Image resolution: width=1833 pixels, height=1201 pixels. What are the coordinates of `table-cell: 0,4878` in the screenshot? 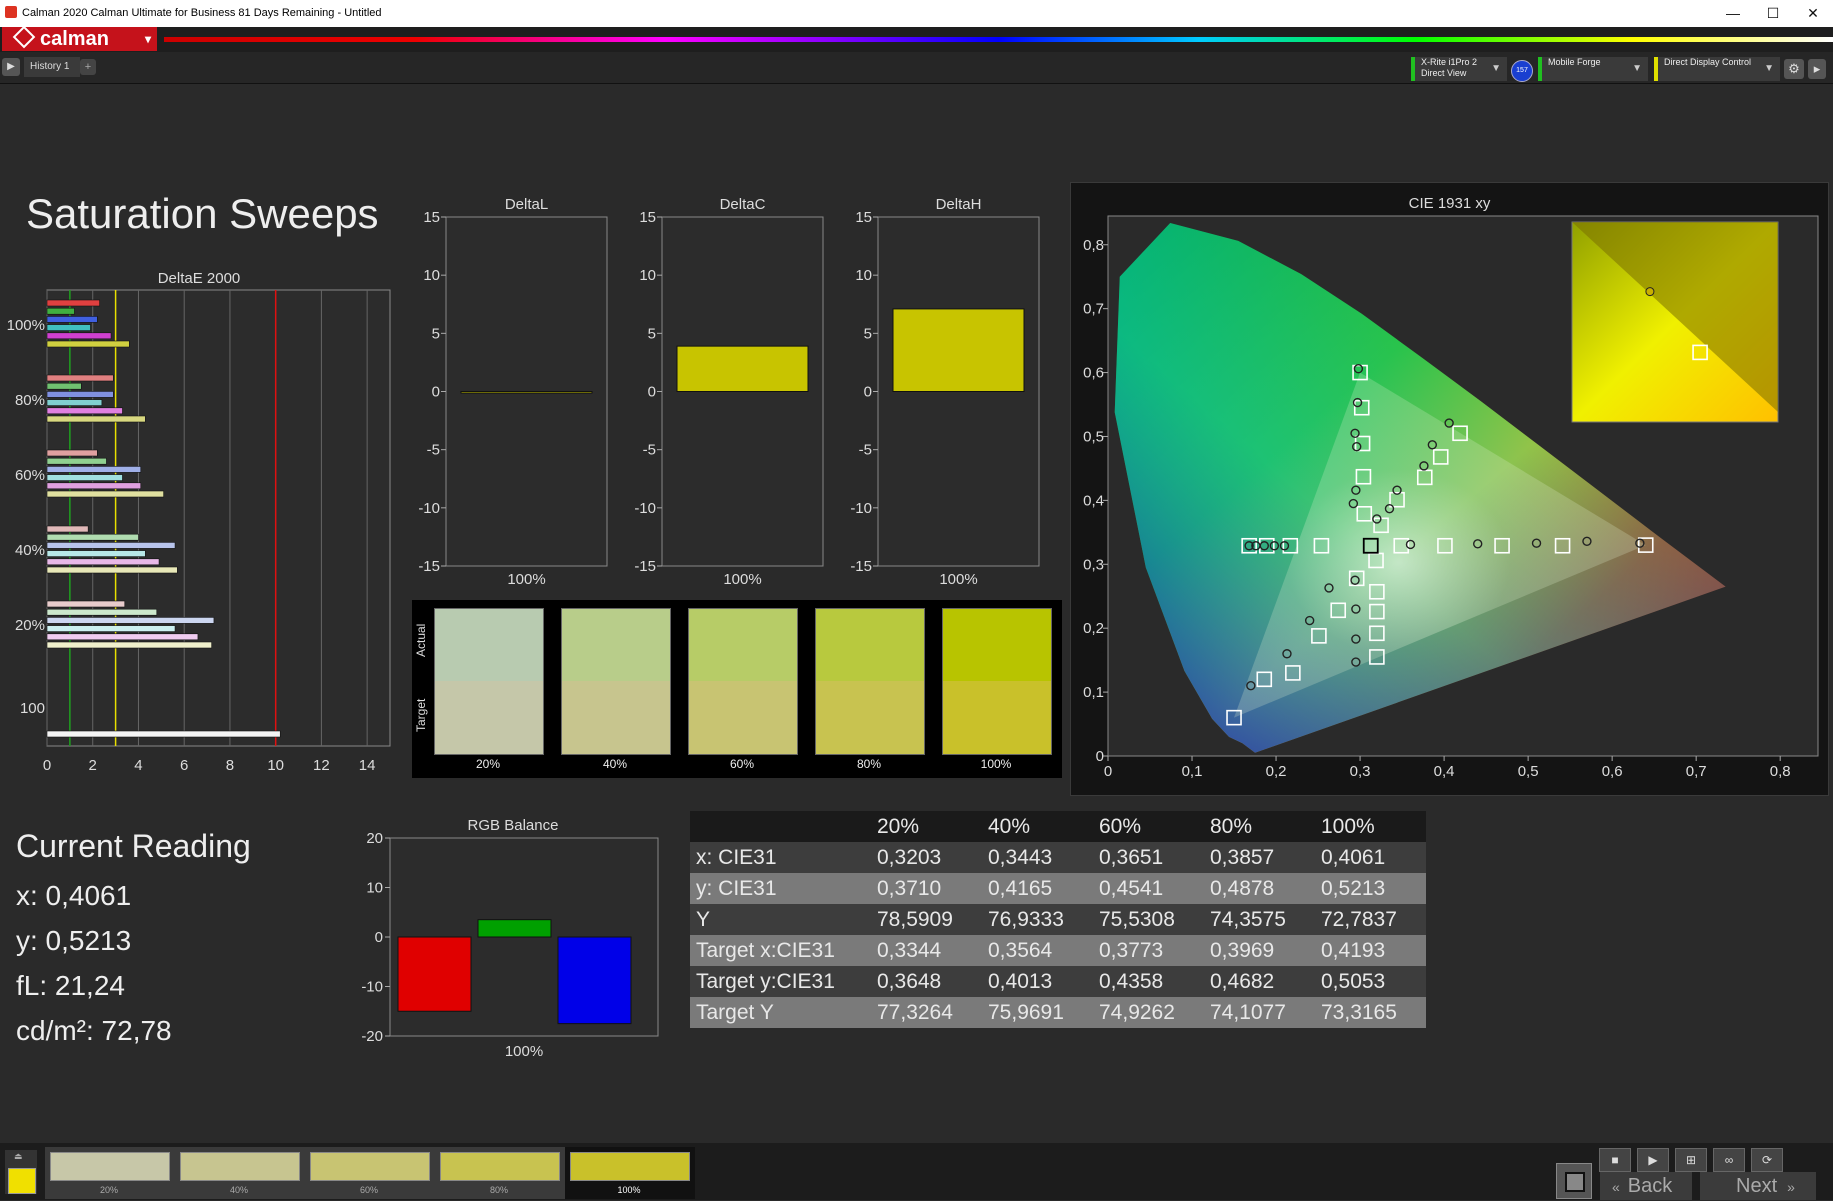 It's located at (1259, 888).